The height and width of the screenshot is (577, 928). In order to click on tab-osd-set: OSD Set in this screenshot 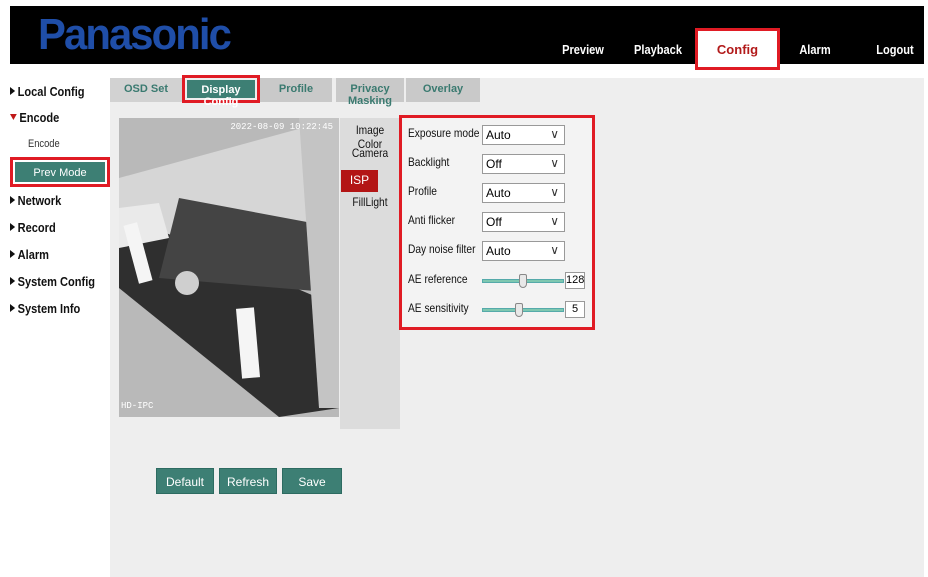, I will do `click(146, 90)`.